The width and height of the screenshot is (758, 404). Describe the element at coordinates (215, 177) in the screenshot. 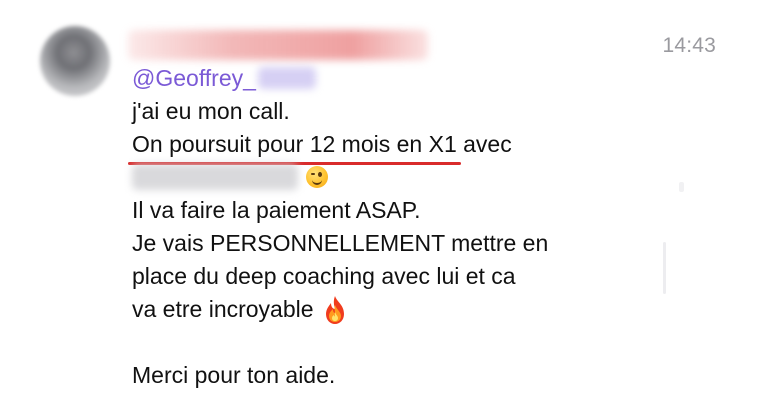

I see `redacted-name` at that location.